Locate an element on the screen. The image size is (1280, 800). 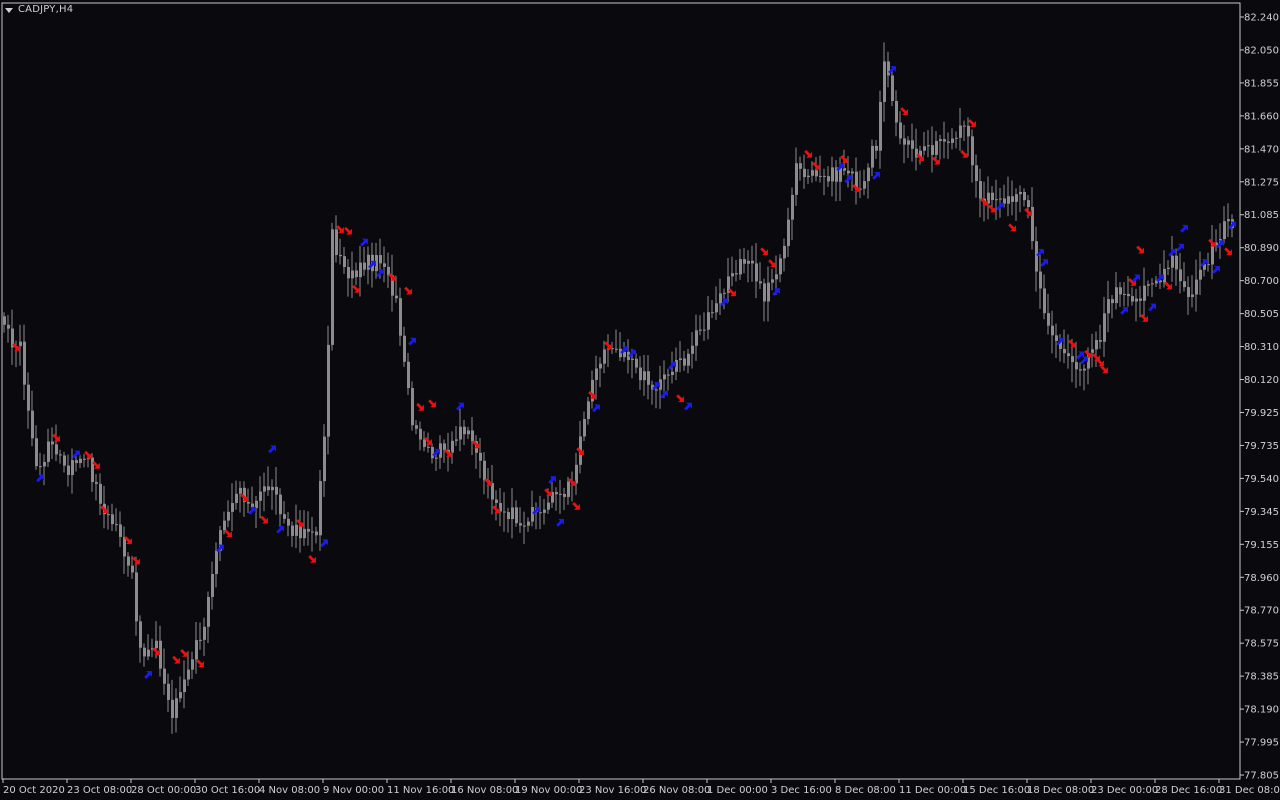
y-tick-label: 79.735 is located at coordinates (1261, 446).